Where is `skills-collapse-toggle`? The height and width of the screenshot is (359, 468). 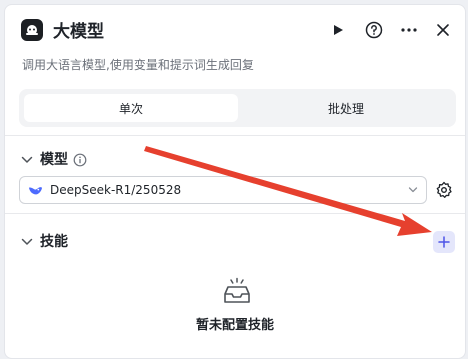
skills-collapse-toggle is located at coordinates (27, 242).